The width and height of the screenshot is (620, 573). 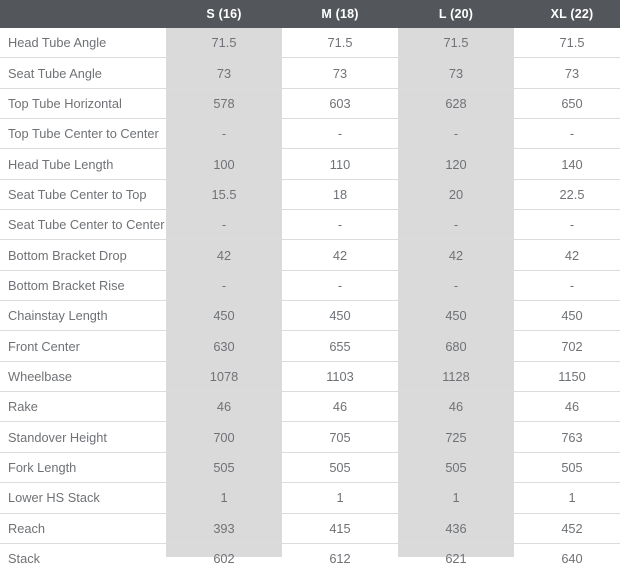 I want to click on row-value-s: 46, so click(x=224, y=407).